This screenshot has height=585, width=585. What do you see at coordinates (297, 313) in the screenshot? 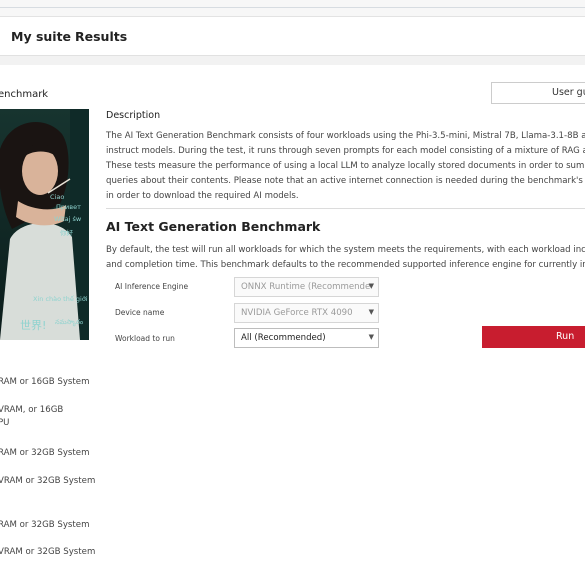
I see `device-value: NVIDIA GeForce RTX 4090` at bounding box center [297, 313].